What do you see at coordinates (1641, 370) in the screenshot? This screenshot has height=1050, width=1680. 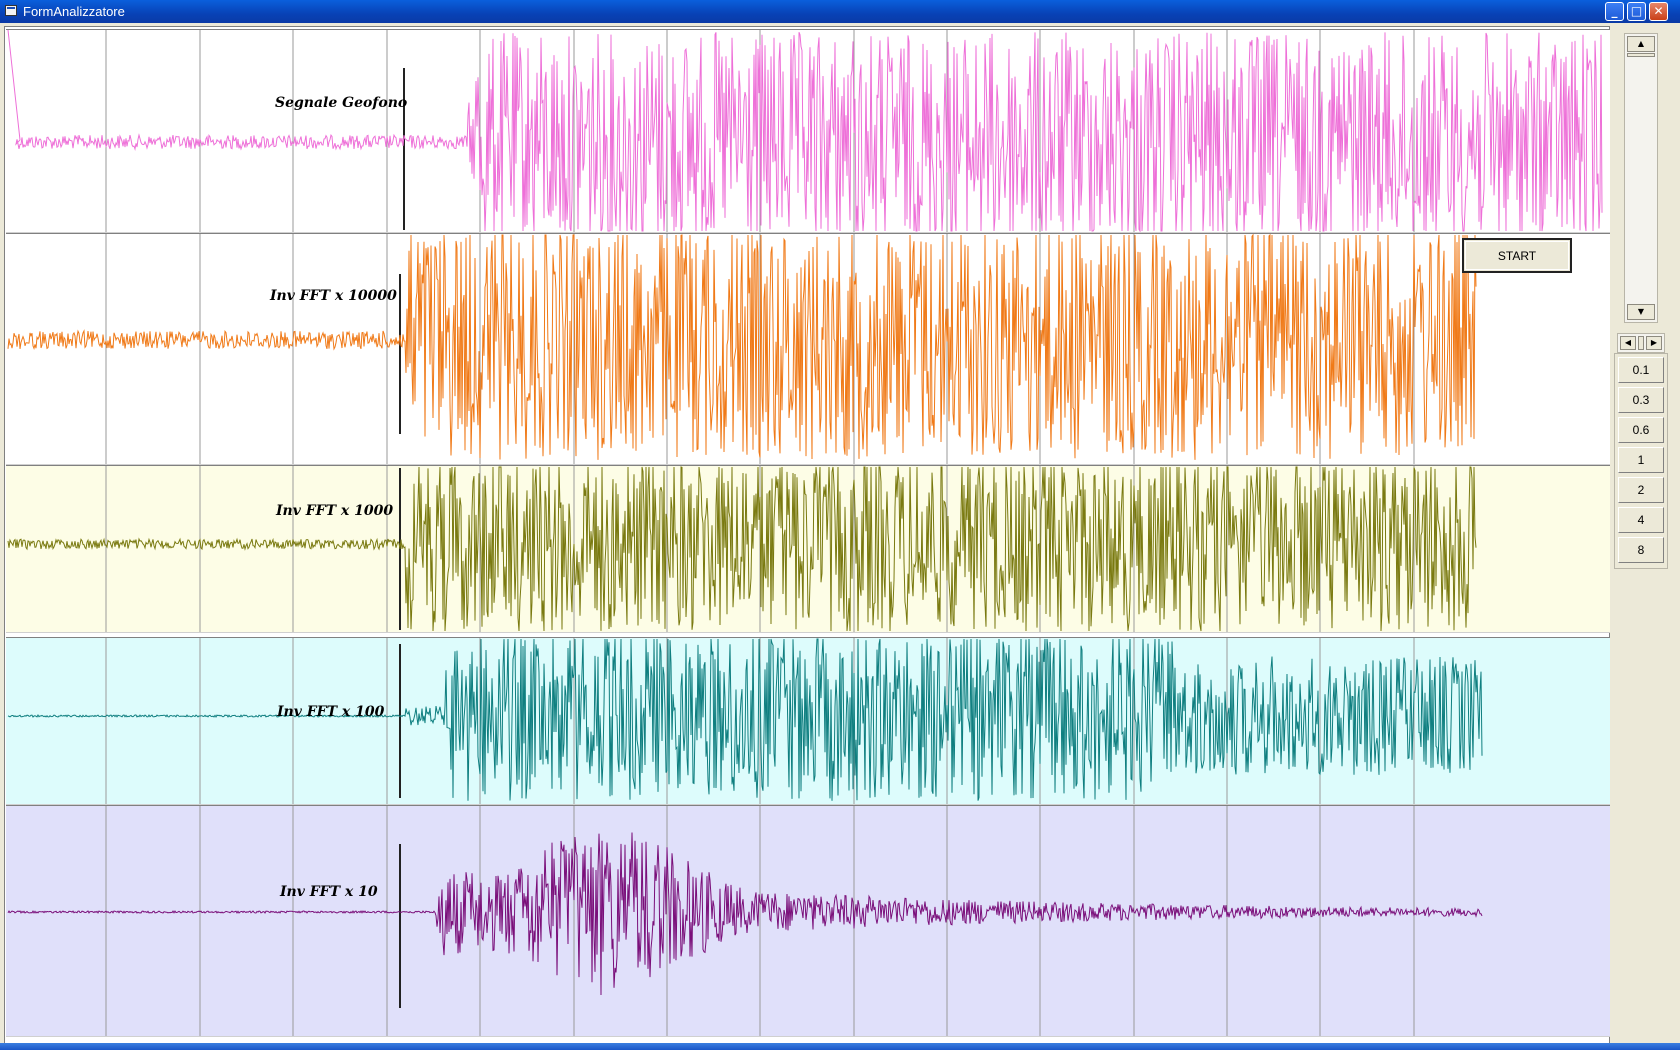 I see `scale-button-0-1: 0.1` at bounding box center [1641, 370].